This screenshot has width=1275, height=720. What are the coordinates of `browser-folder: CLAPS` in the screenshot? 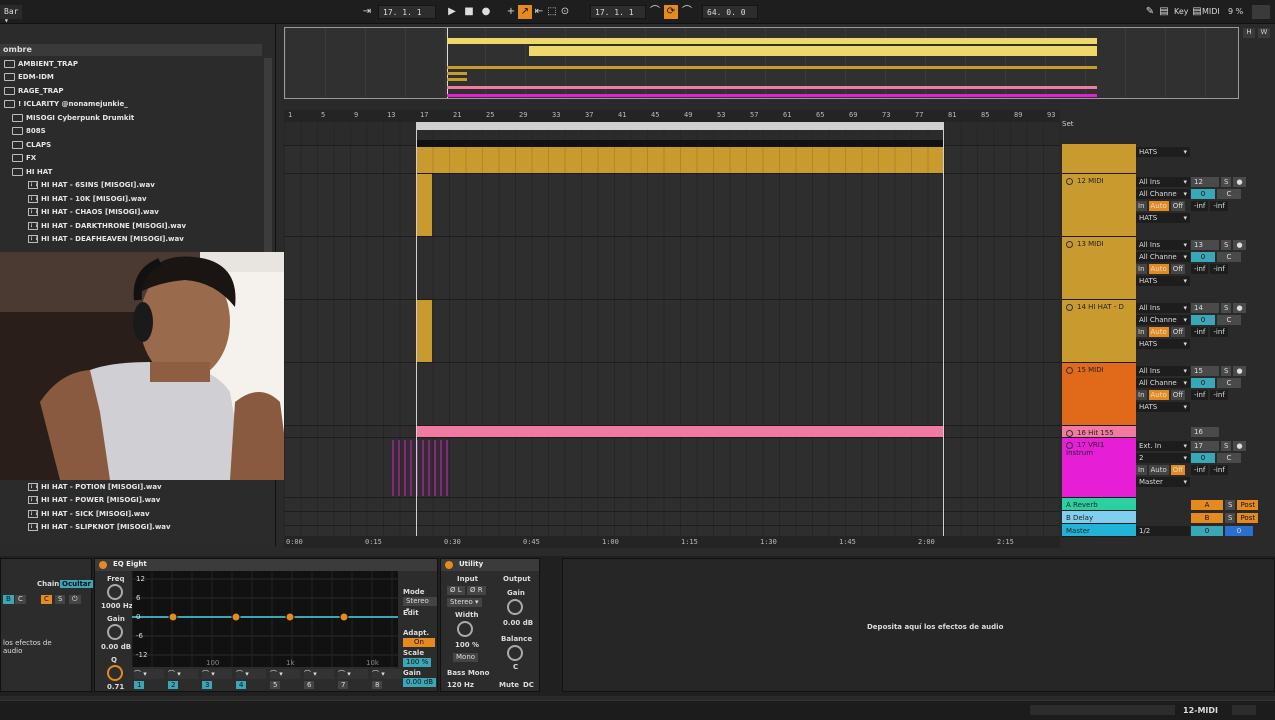 It's located at (31, 144).